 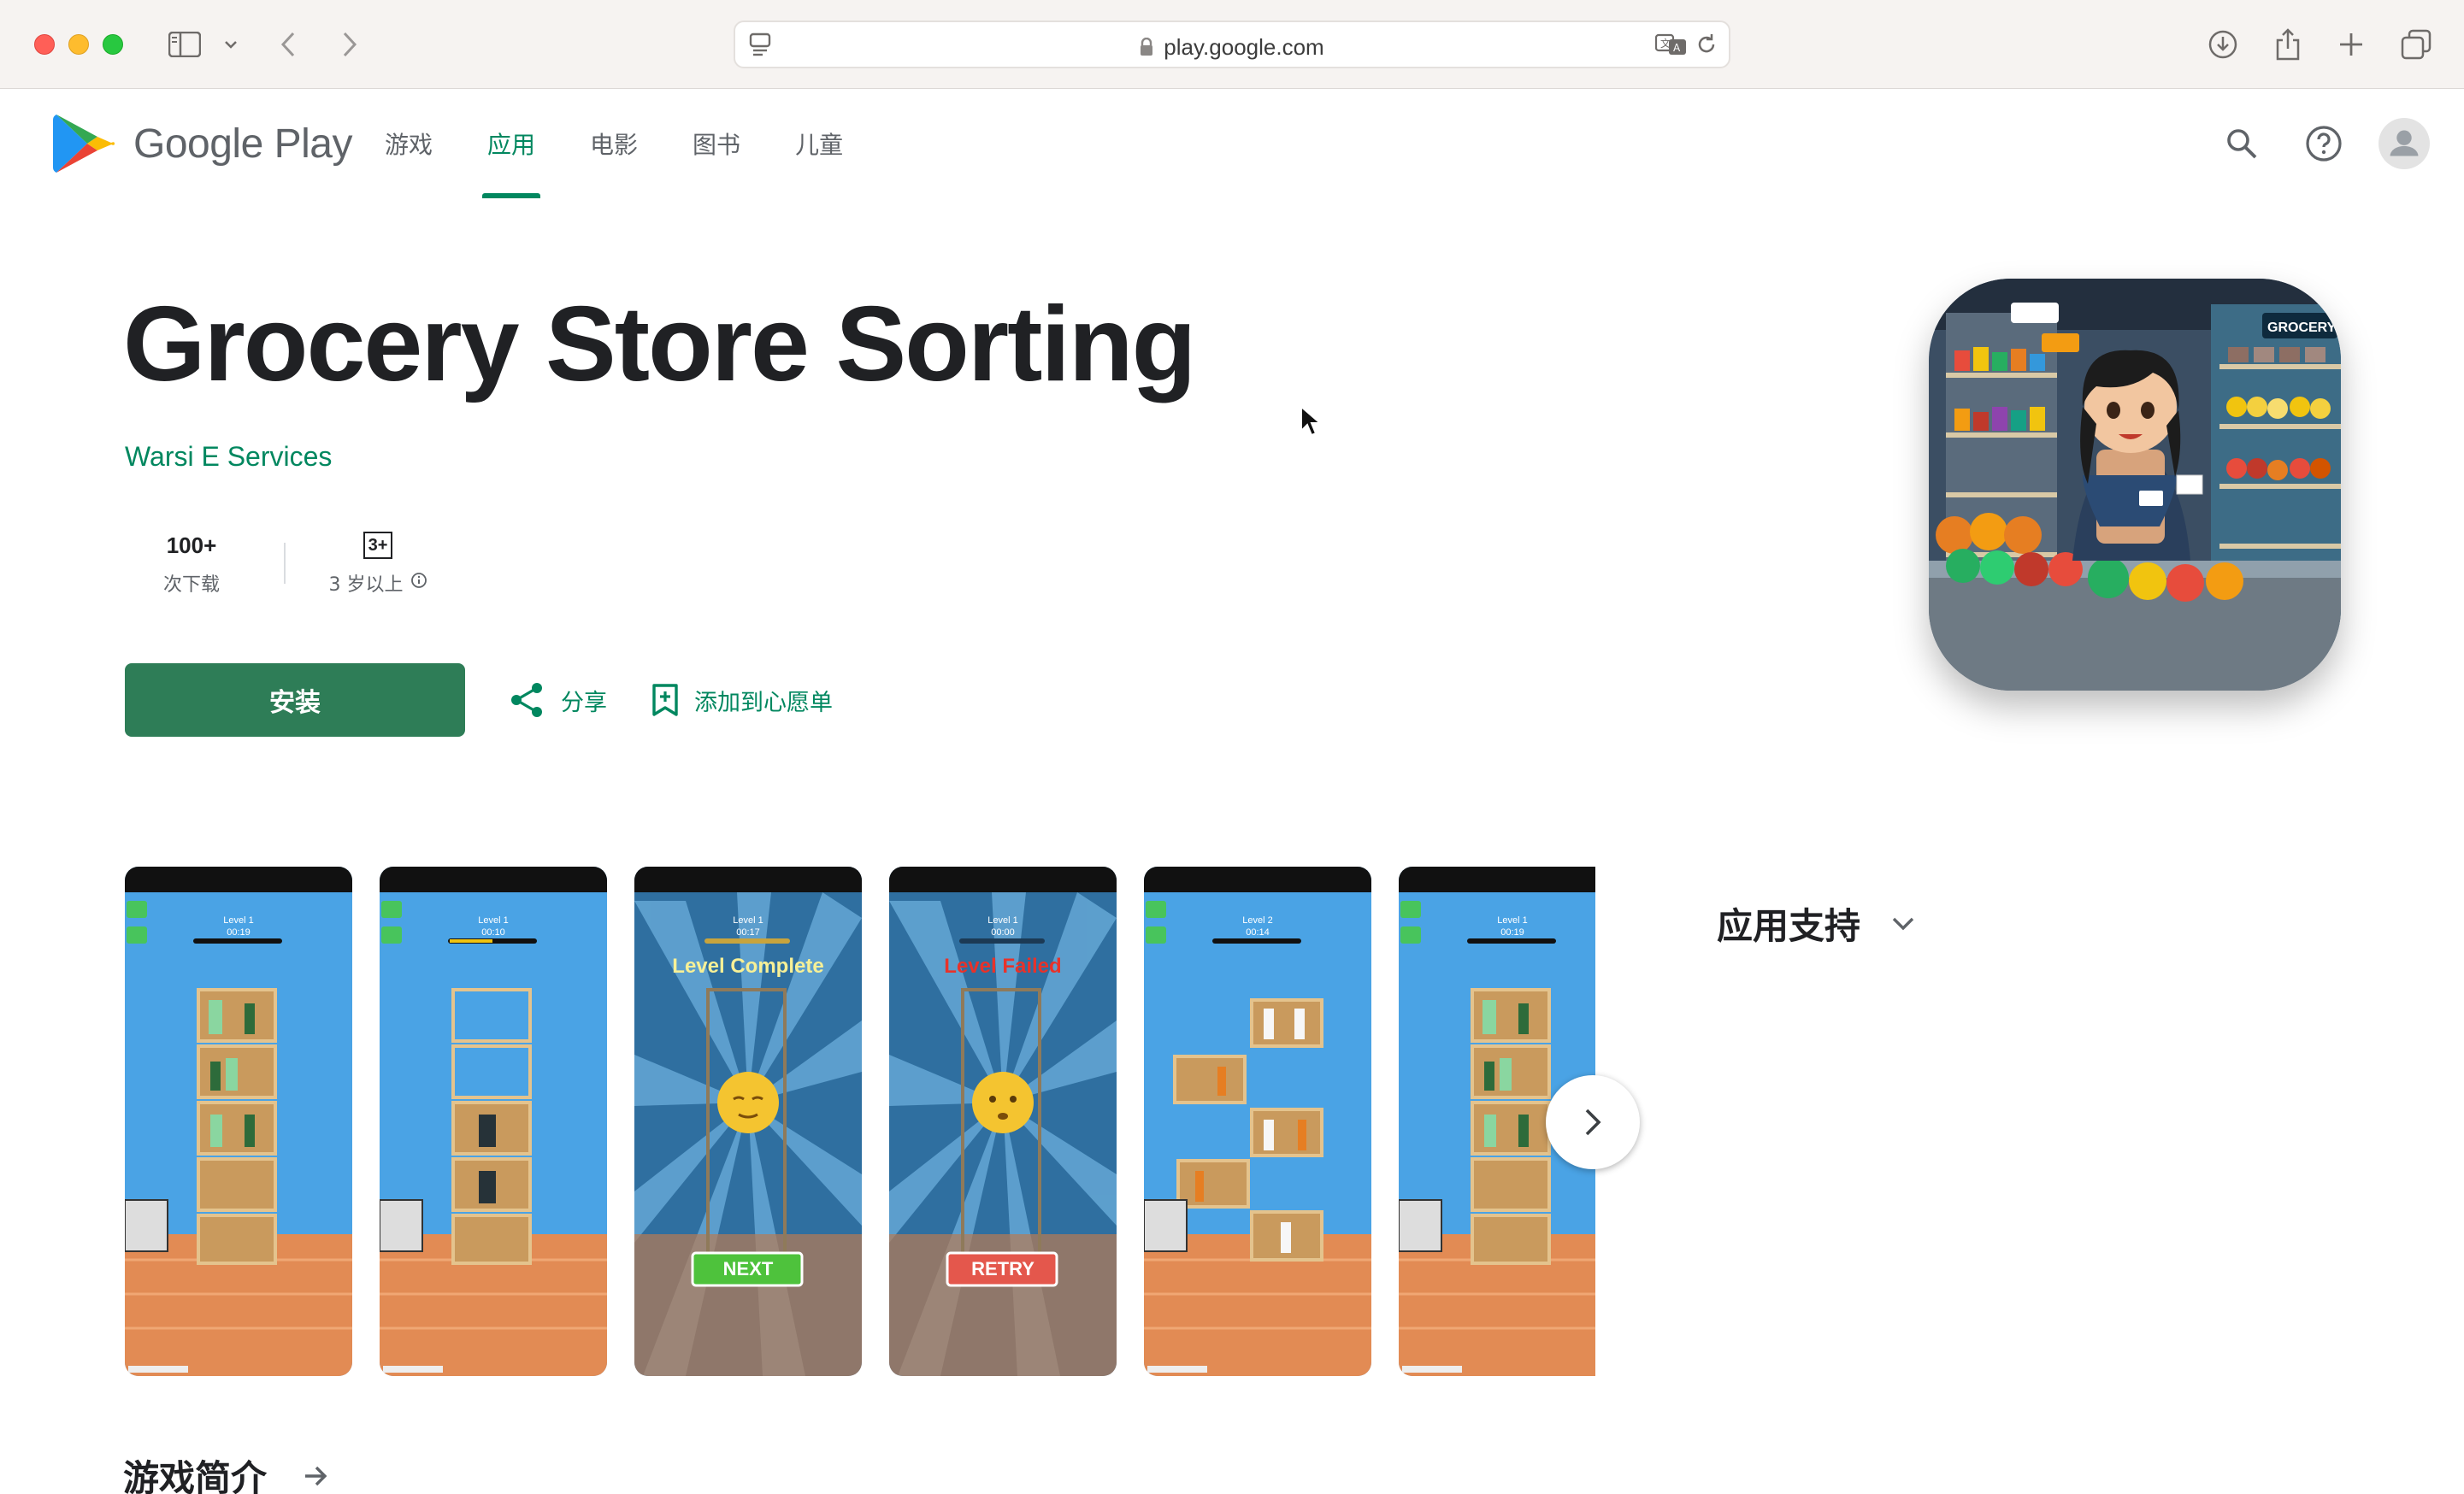 I want to click on tab-games: 游戏, so click(x=422, y=143).